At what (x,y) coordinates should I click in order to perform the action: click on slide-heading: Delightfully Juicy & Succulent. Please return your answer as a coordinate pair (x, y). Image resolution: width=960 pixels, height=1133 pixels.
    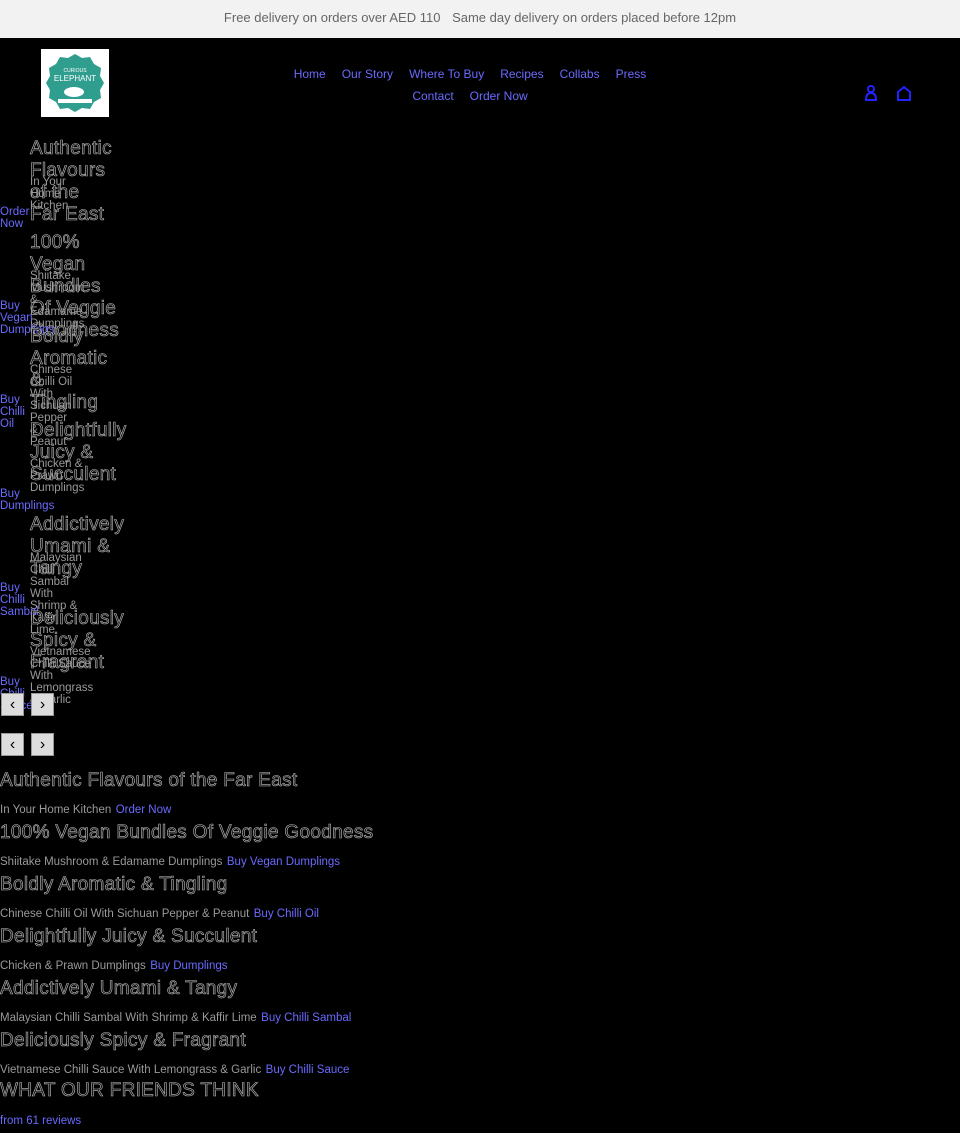
    Looking at the image, I should click on (129, 937).